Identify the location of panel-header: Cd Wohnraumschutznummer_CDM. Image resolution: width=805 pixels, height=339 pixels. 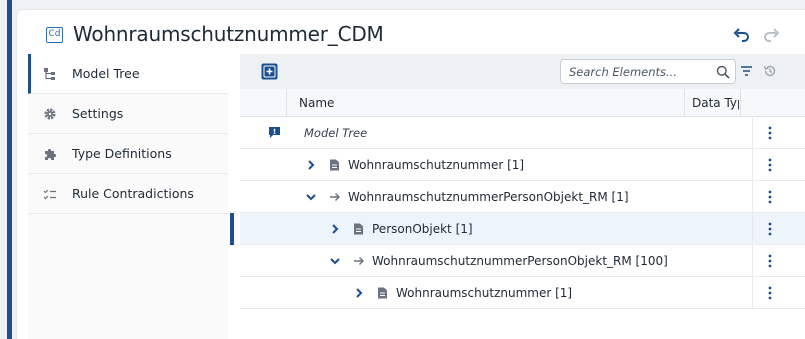
(411, 33).